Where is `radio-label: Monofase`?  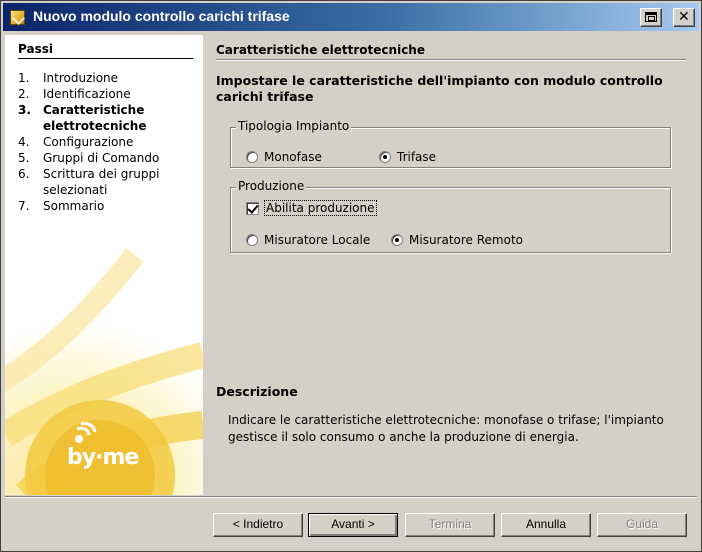 radio-label: Monofase is located at coordinates (293, 157).